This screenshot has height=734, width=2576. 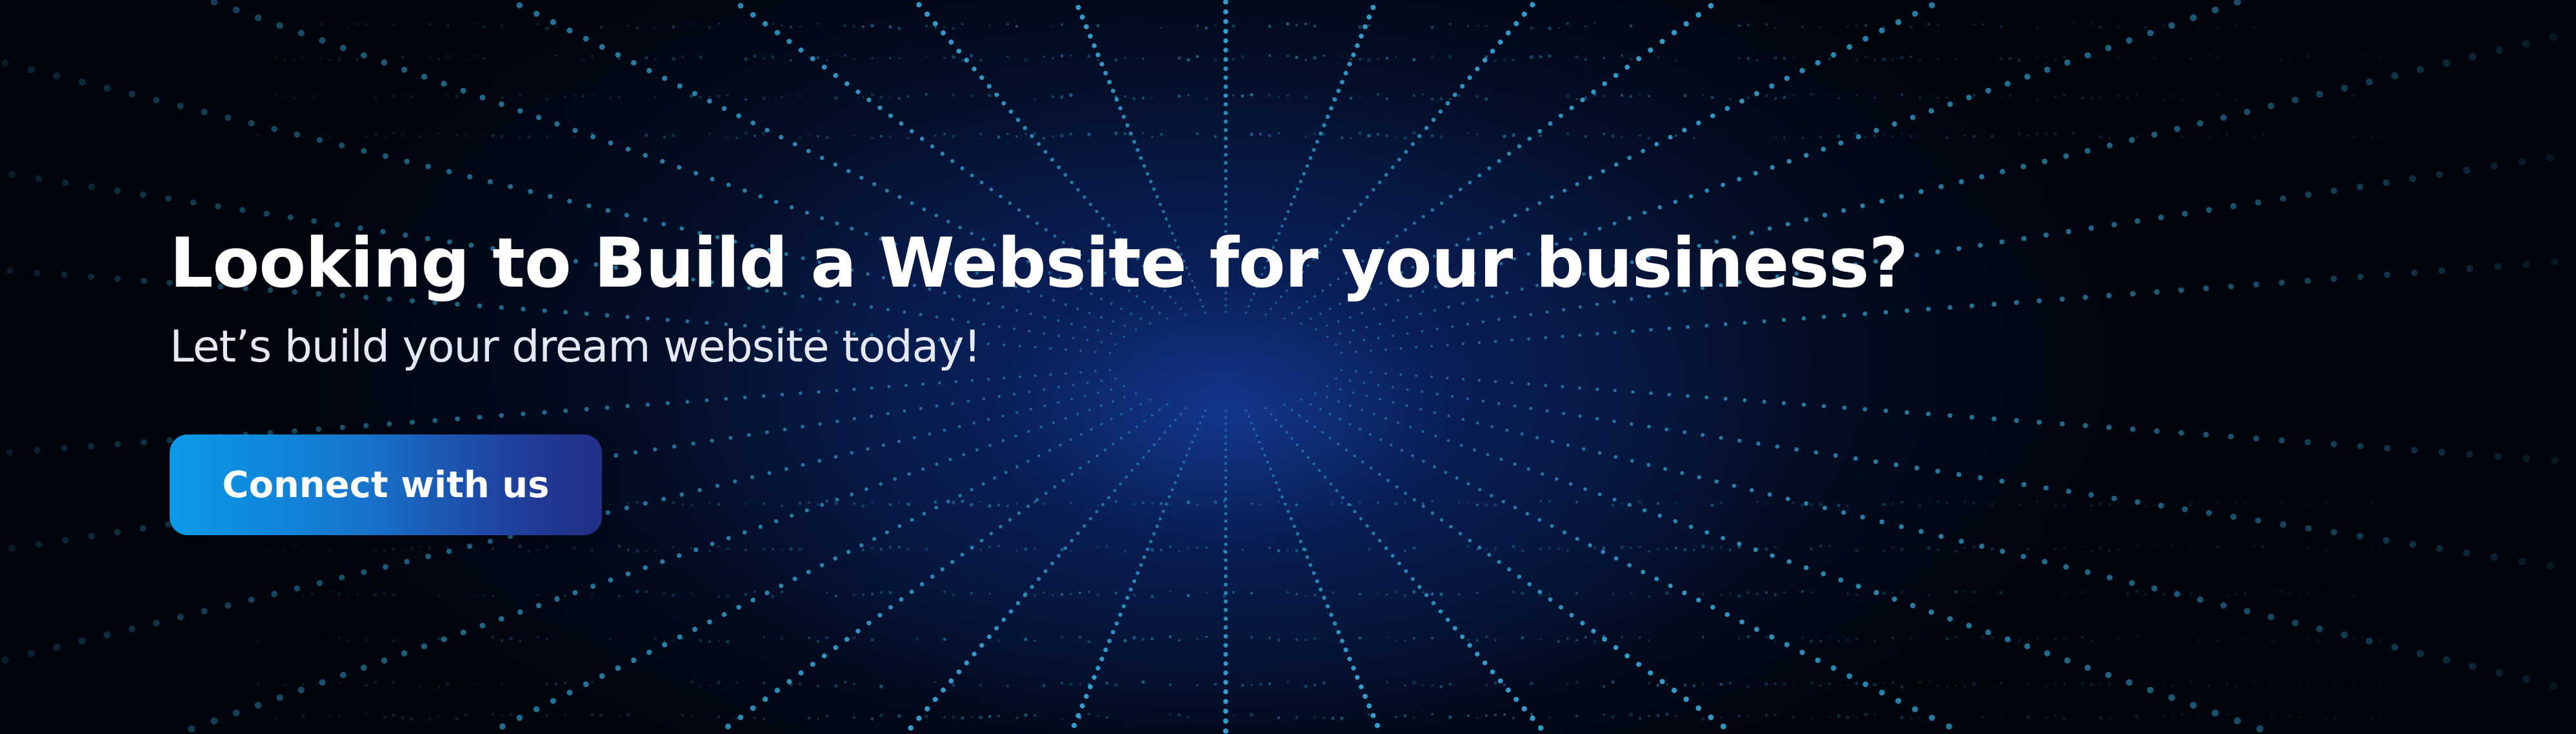 I want to click on banner-subheadline: Let’s build your dream website today!, so click(x=575, y=347).